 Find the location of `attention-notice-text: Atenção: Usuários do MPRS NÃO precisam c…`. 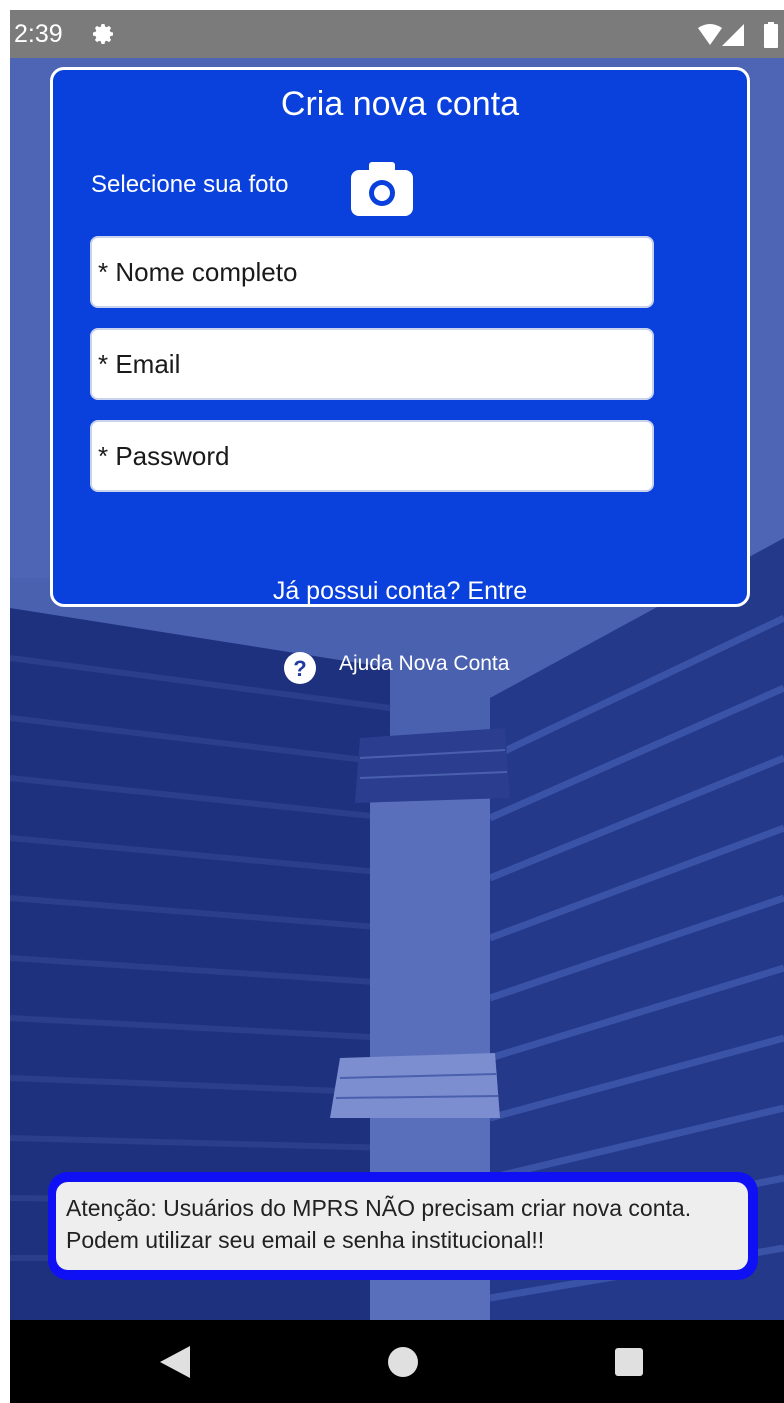

attention-notice-text: Atenção: Usuários do MPRS NÃO precisam c… is located at coordinates (379, 1224).